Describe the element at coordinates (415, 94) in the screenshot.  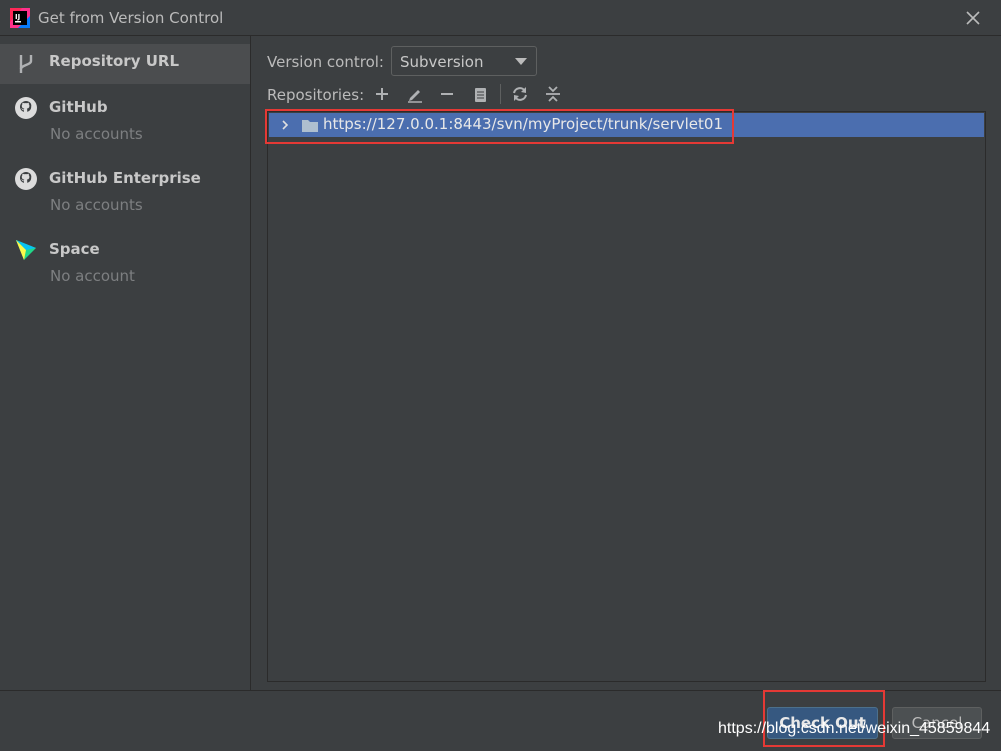
I see `edit-icon` at that location.